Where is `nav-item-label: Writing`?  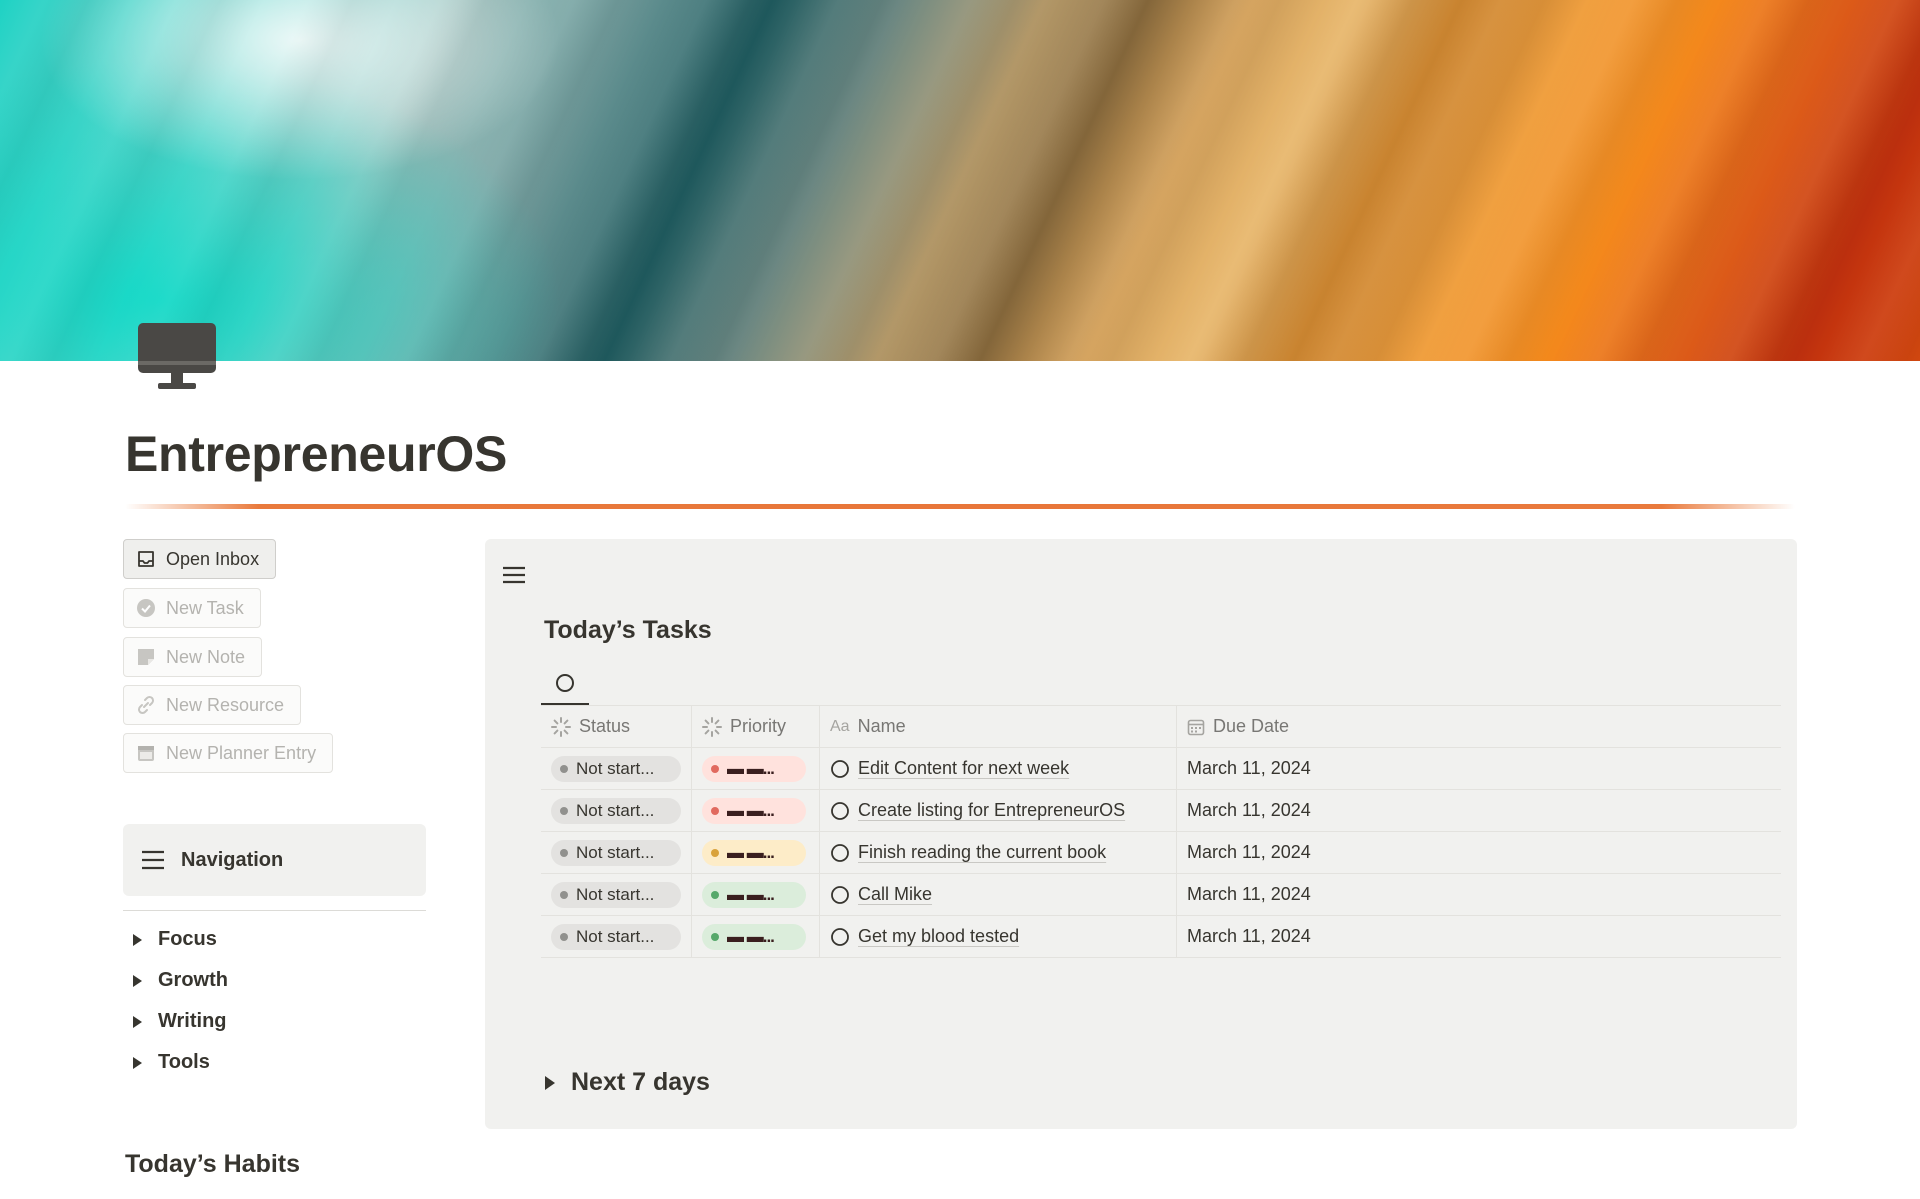
nav-item-label: Writing is located at coordinates (192, 1021).